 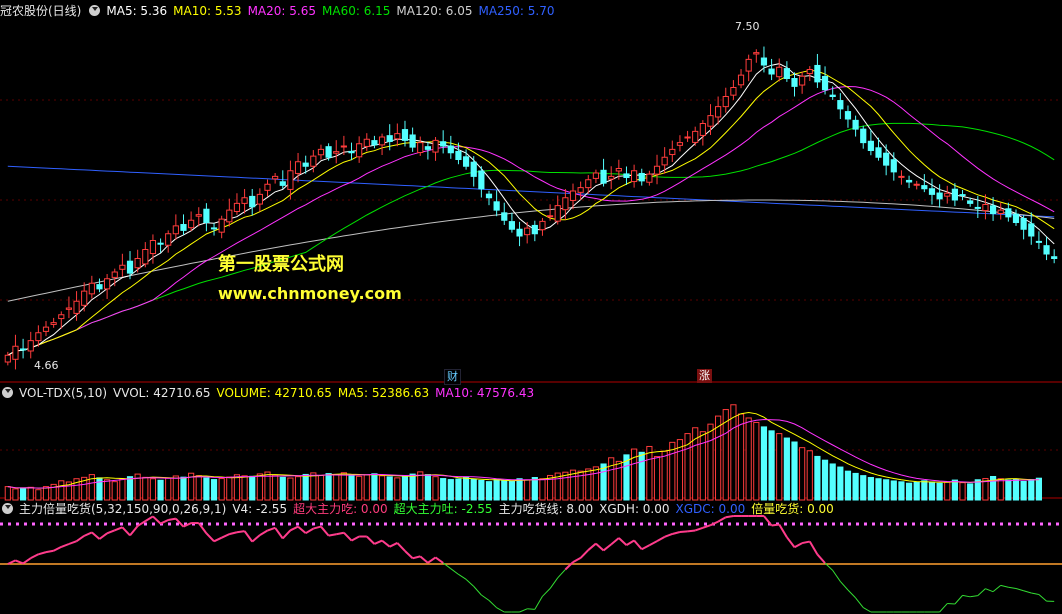 I want to click on vol-indicator-name: VOL-TDX(5,10), so click(x=63, y=393).